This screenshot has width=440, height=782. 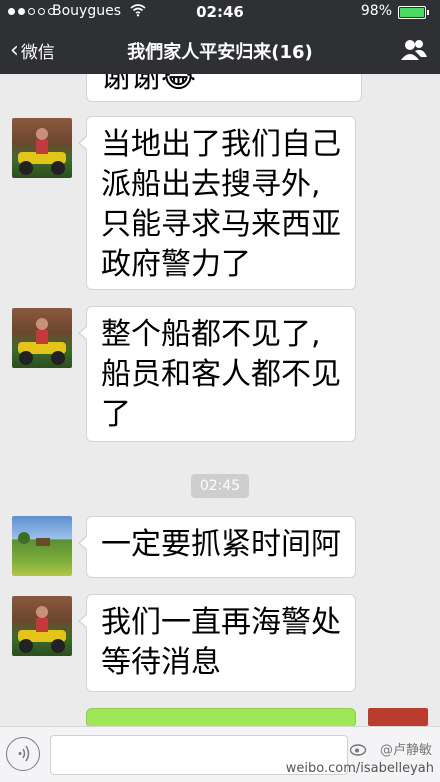 I want to click on message-text: 谢谢😂, so click(x=149, y=84).